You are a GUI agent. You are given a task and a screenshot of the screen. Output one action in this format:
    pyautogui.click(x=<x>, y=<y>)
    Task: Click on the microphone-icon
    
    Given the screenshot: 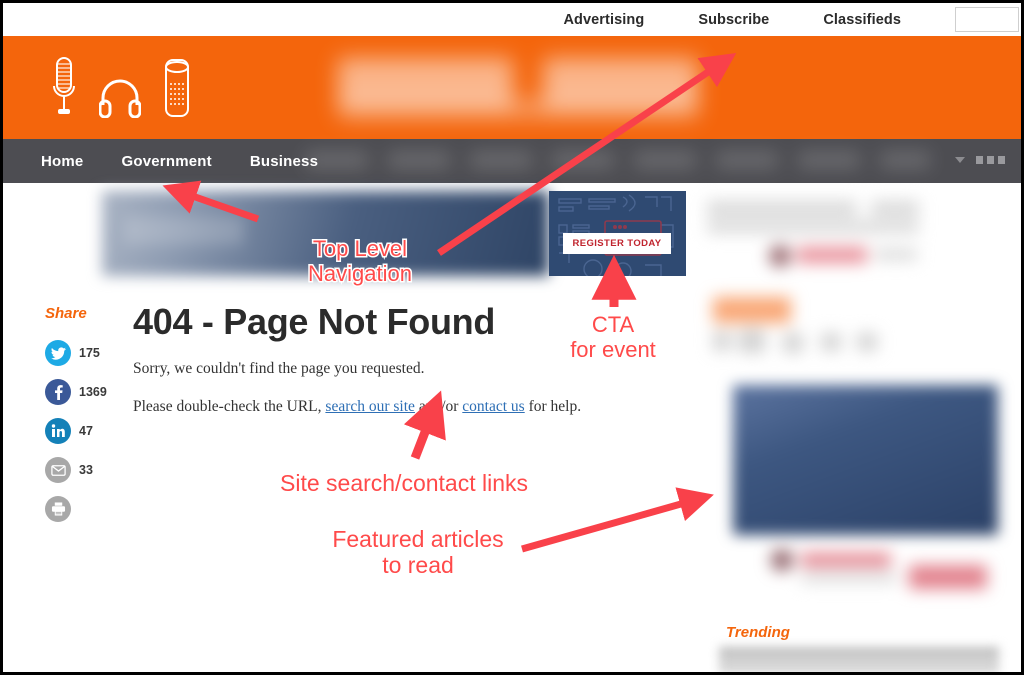 What is the action you would take?
    pyautogui.click(x=64, y=87)
    